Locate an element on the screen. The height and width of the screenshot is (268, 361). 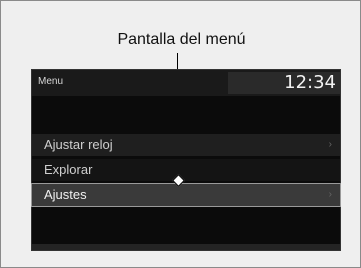
menu-item-label: Explorar is located at coordinates (68, 169).